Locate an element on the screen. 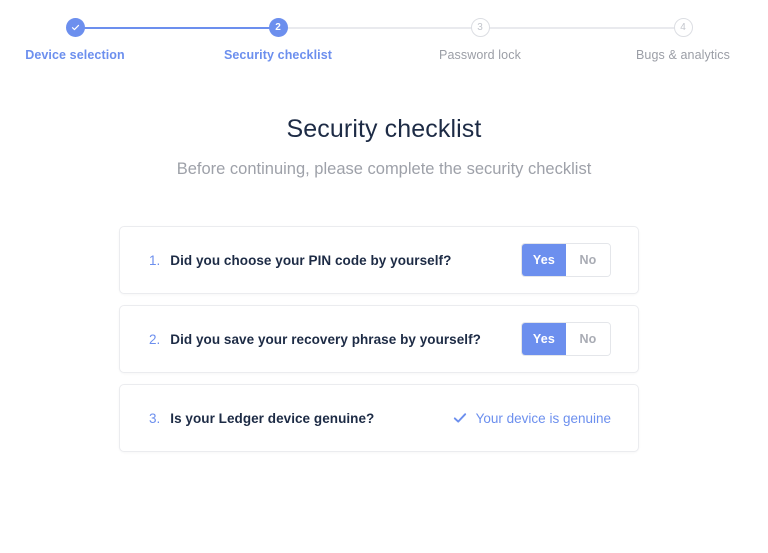 This screenshot has height=553, width=768. question-number-1: 1. is located at coordinates (155, 260).